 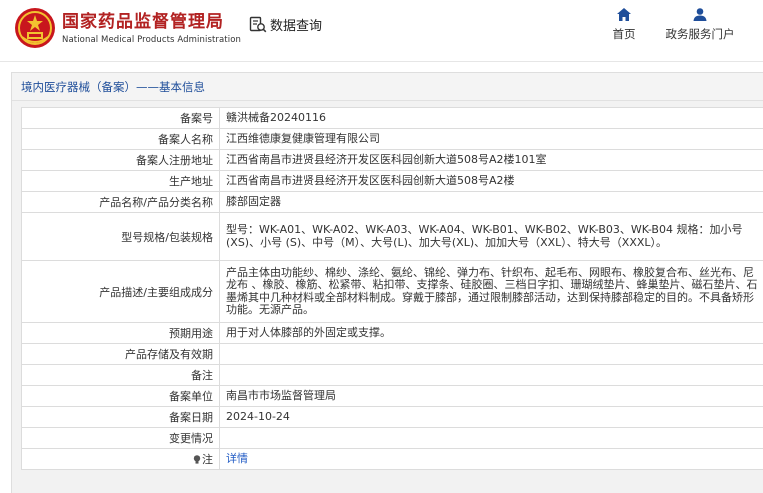 What do you see at coordinates (197, 459) in the screenshot?
I see `lightbulb-icon` at bounding box center [197, 459].